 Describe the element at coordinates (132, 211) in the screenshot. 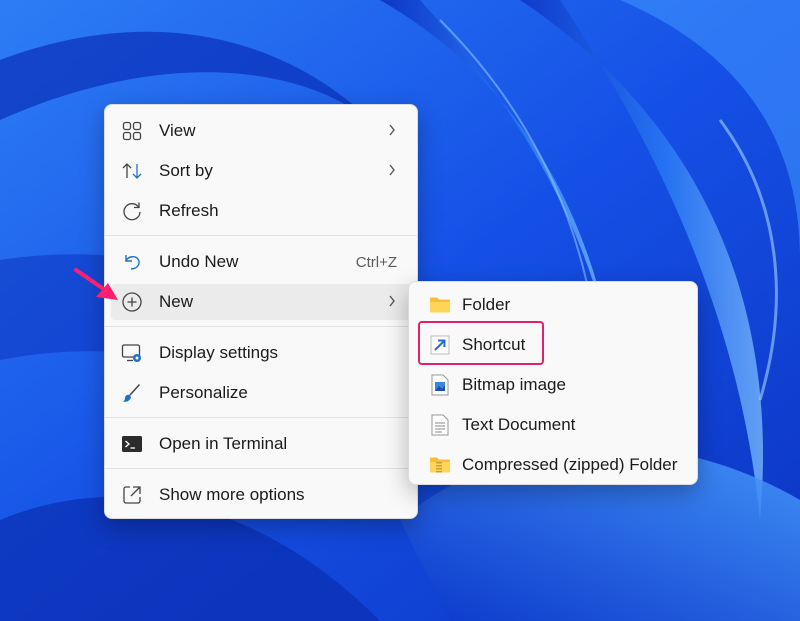

I see `refresh-icon` at that location.